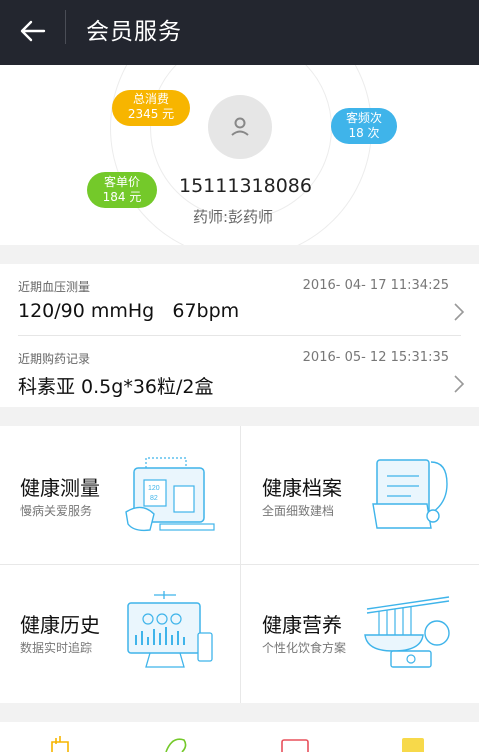 This screenshot has width=479, height=752. I want to click on service-subtitle: 数据实时追踪, so click(56, 648).